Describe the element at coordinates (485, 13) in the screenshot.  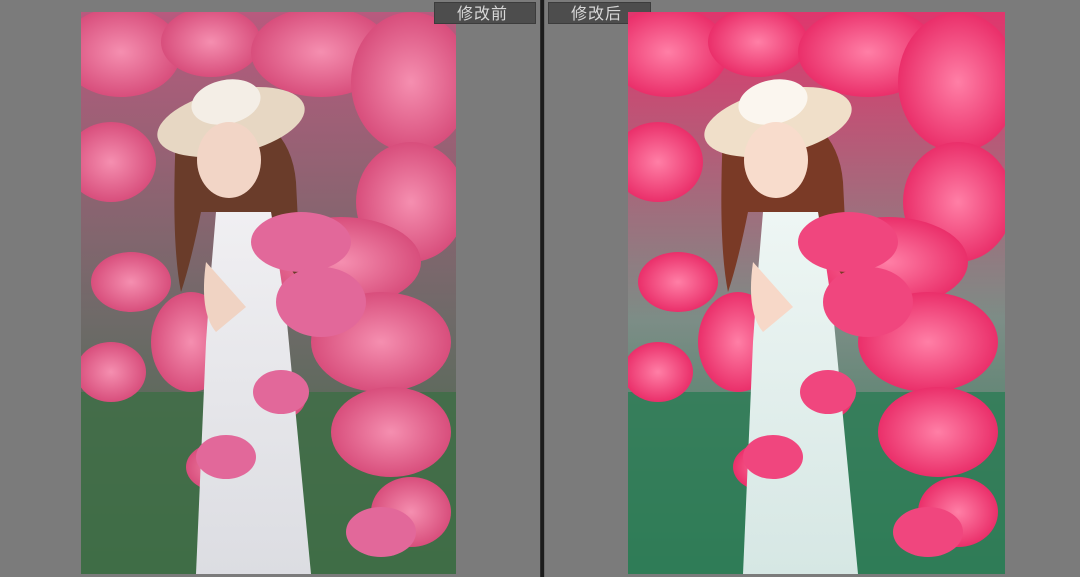
I see `before-label: 修改前` at that location.